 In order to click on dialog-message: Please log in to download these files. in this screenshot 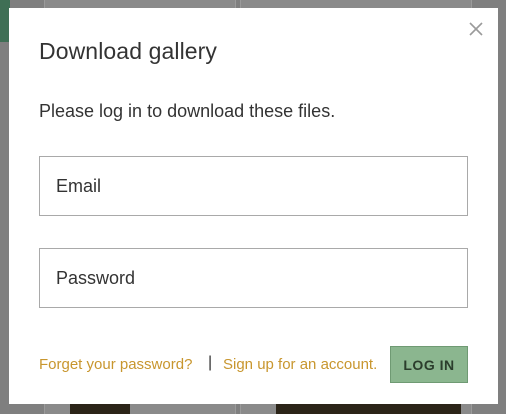, I will do `click(187, 111)`.